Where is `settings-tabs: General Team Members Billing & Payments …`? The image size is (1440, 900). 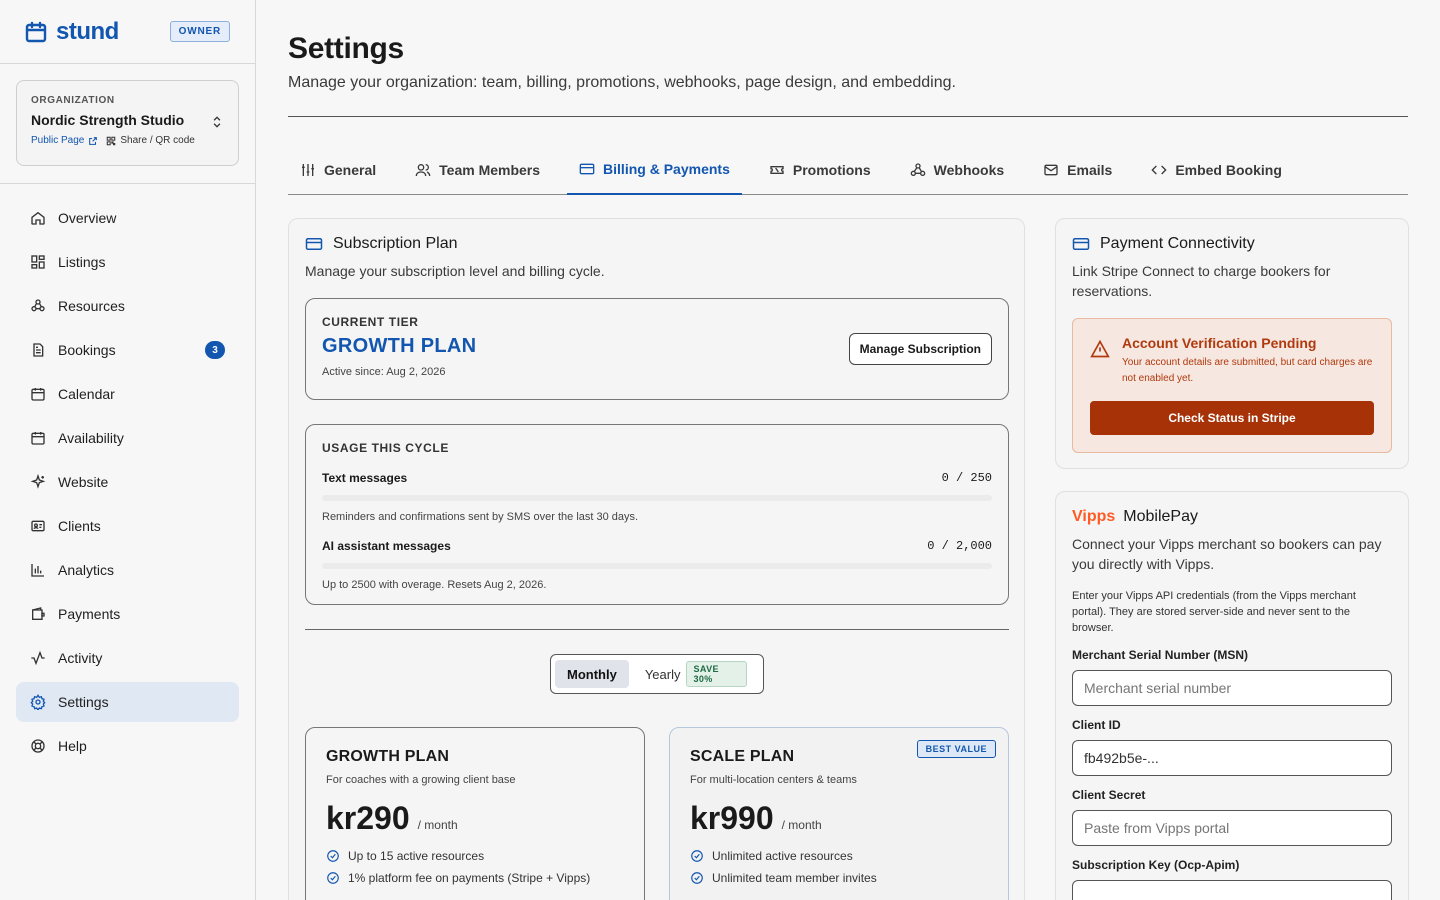
settings-tabs: General Team Members Billing & Payments … is located at coordinates (848, 170).